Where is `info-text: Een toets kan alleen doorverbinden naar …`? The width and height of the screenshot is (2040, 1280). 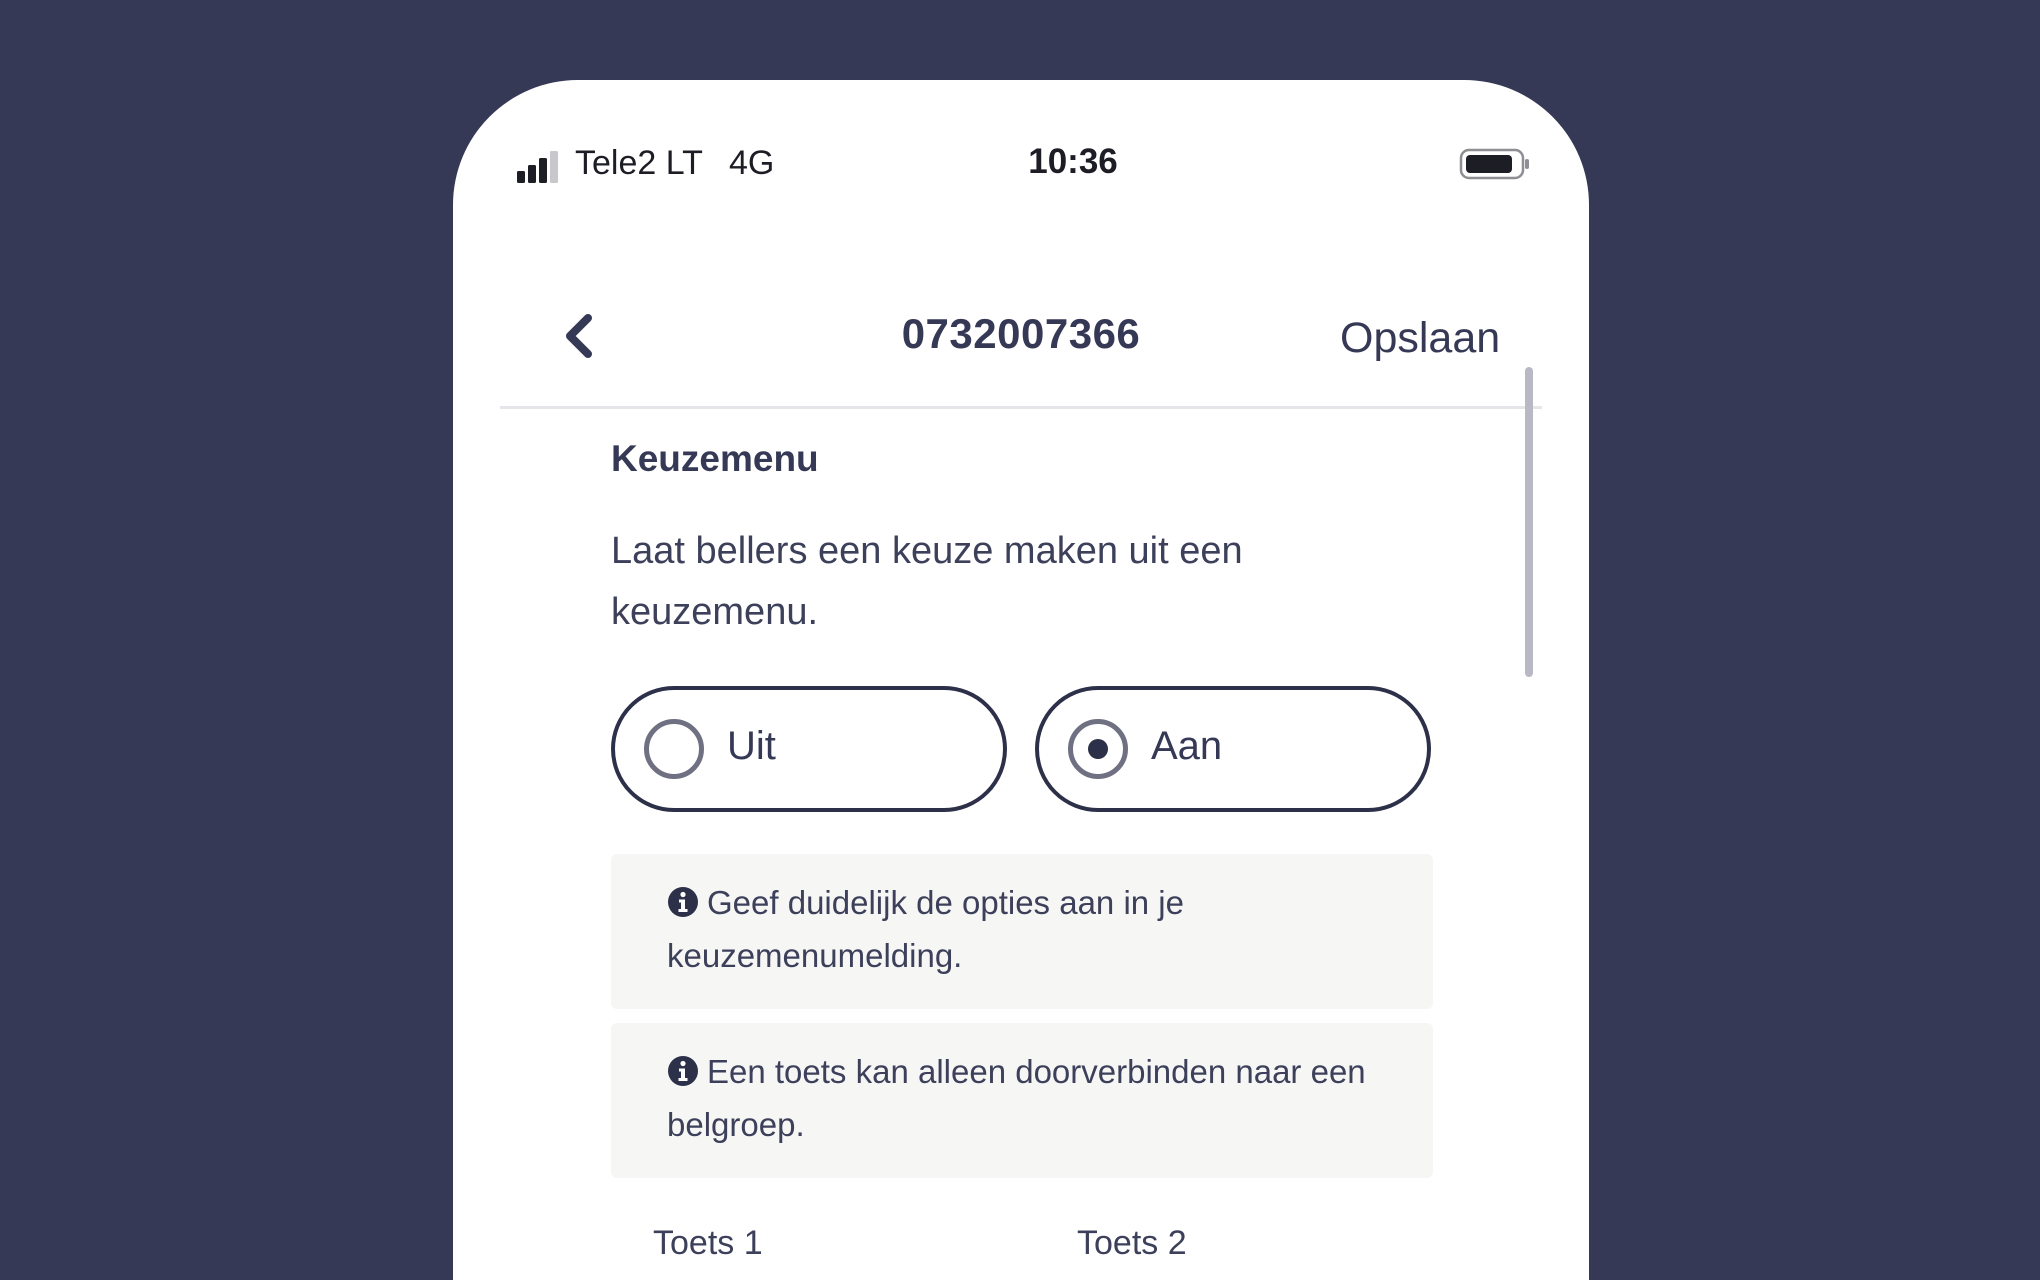
info-text: Een toets kan alleen doorverbinden naar … is located at coordinates (1016, 1098).